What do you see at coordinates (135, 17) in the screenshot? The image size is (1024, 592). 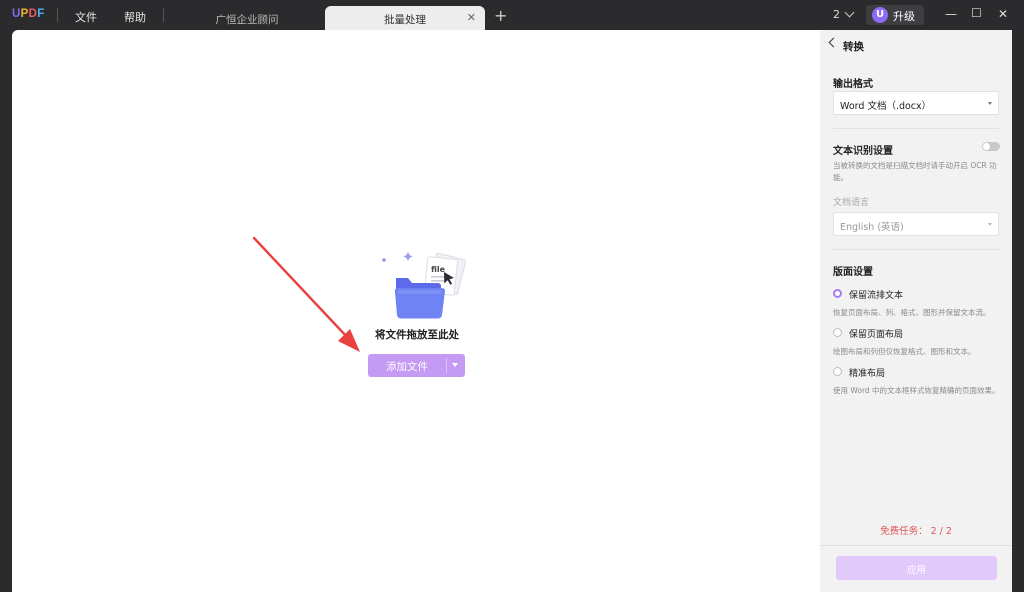 I see `menu-help: 帮助` at bounding box center [135, 17].